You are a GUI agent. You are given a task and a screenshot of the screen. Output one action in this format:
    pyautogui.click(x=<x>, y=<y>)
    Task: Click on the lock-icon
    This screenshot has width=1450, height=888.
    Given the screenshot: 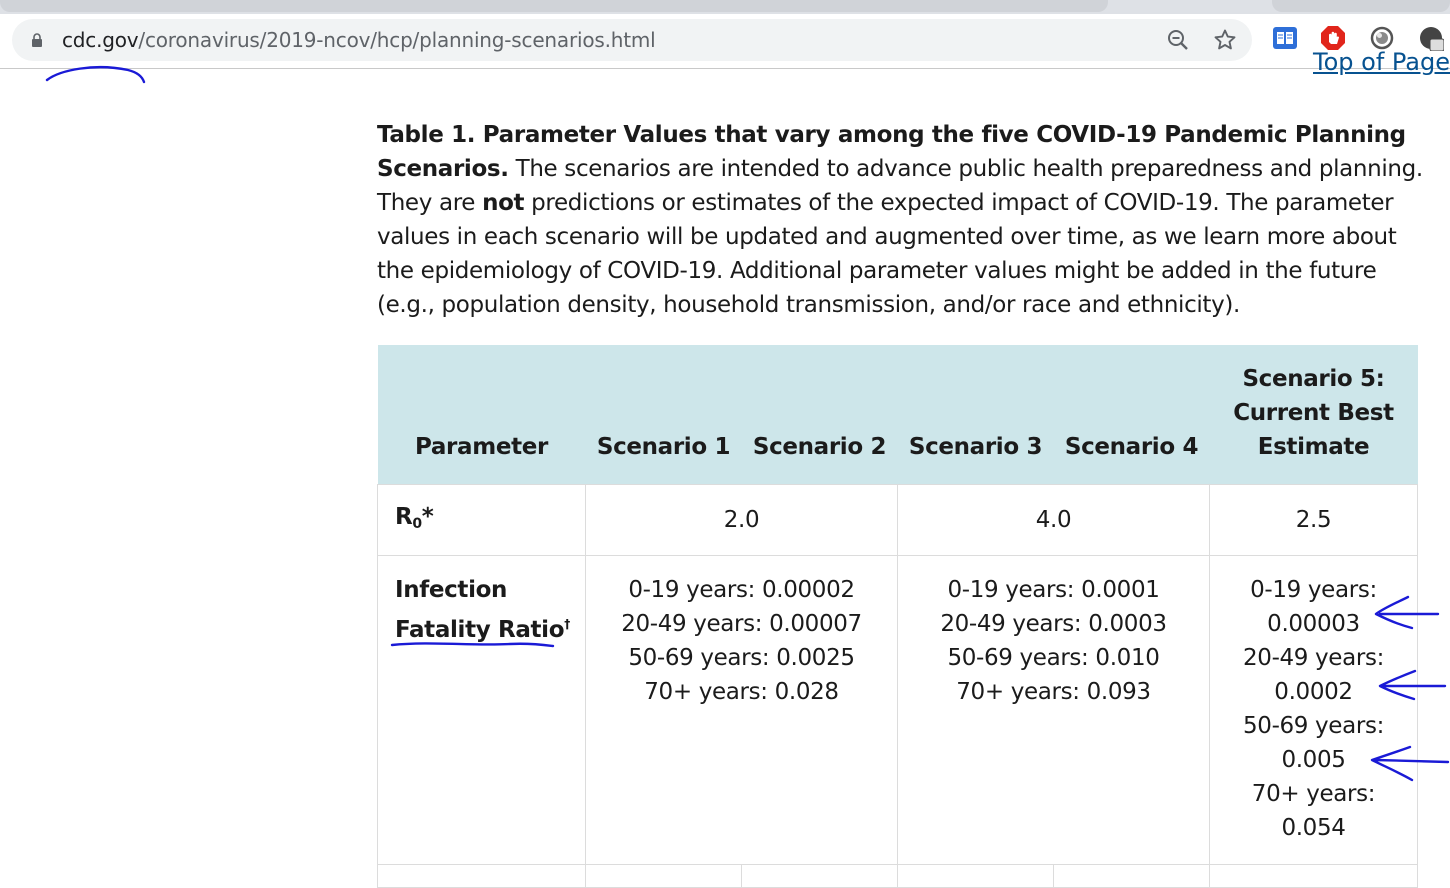 What is the action you would take?
    pyautogui.click(x=37, y=40)
    